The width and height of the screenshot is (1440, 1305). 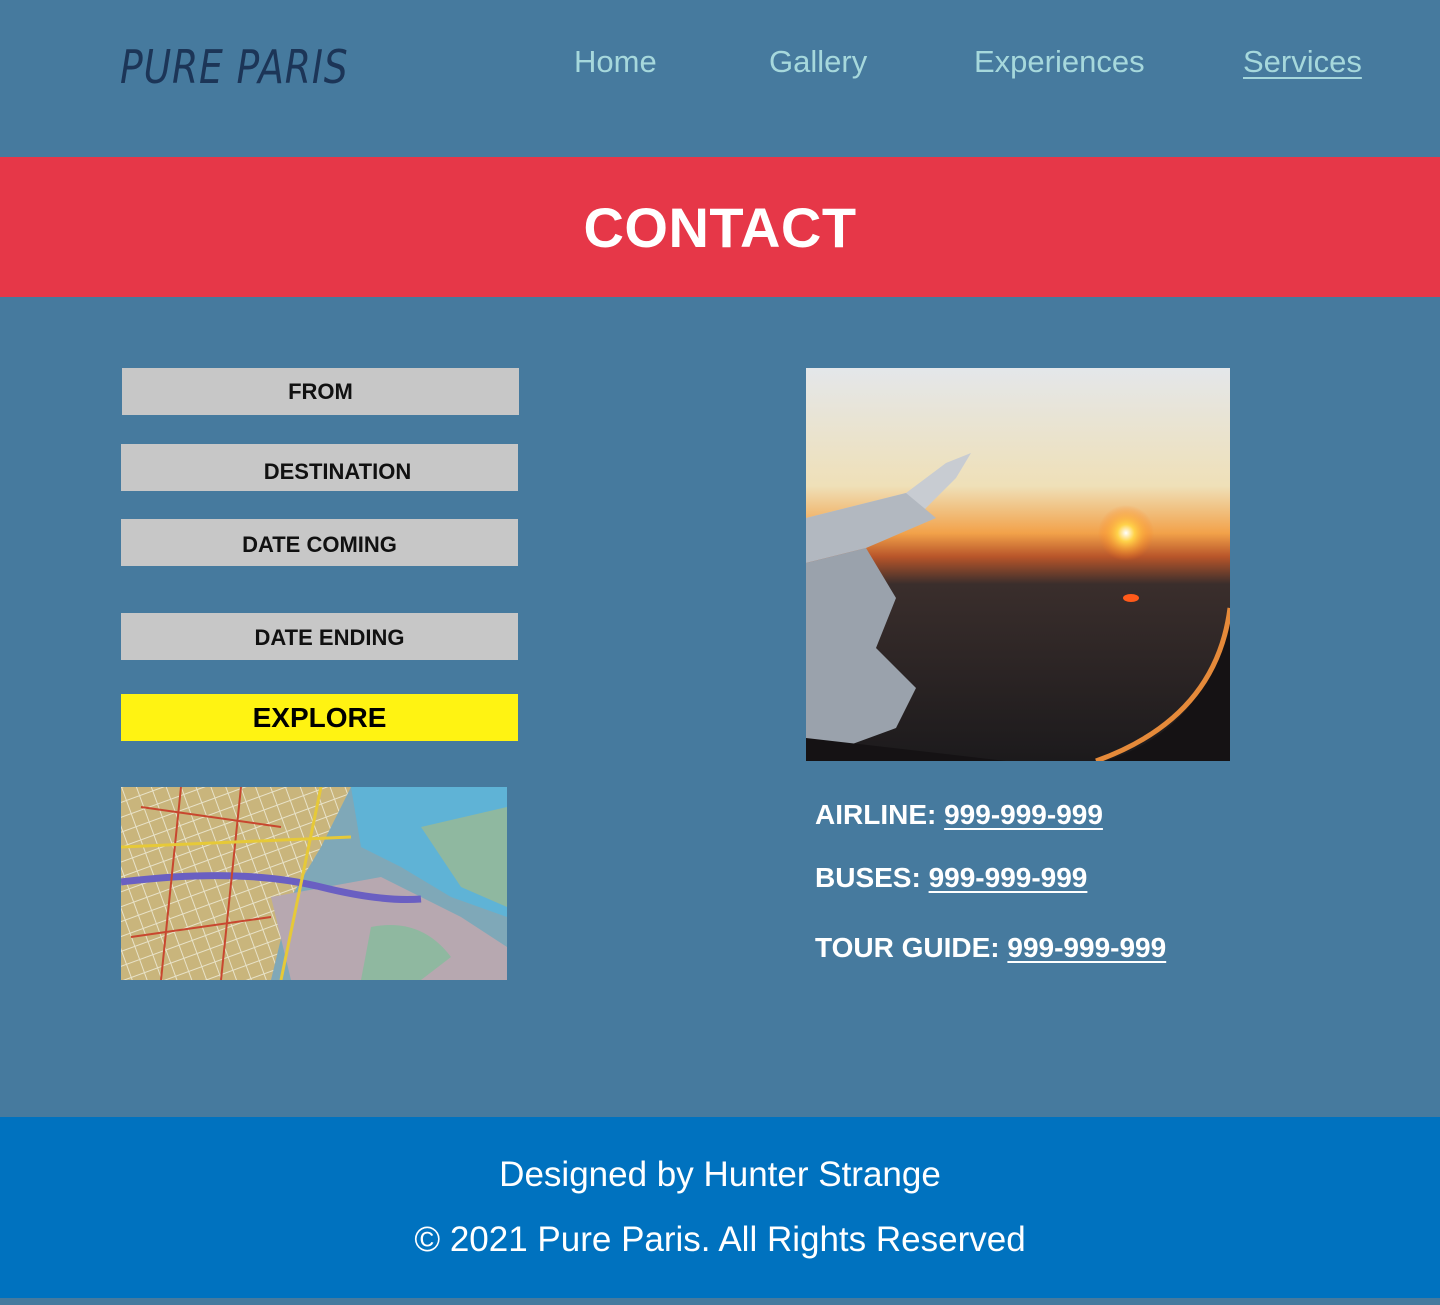 What do you see at coordinates (1018, 564) in the screenshot?
I see `airplane-window-image` at bounding box center [1018, 564].